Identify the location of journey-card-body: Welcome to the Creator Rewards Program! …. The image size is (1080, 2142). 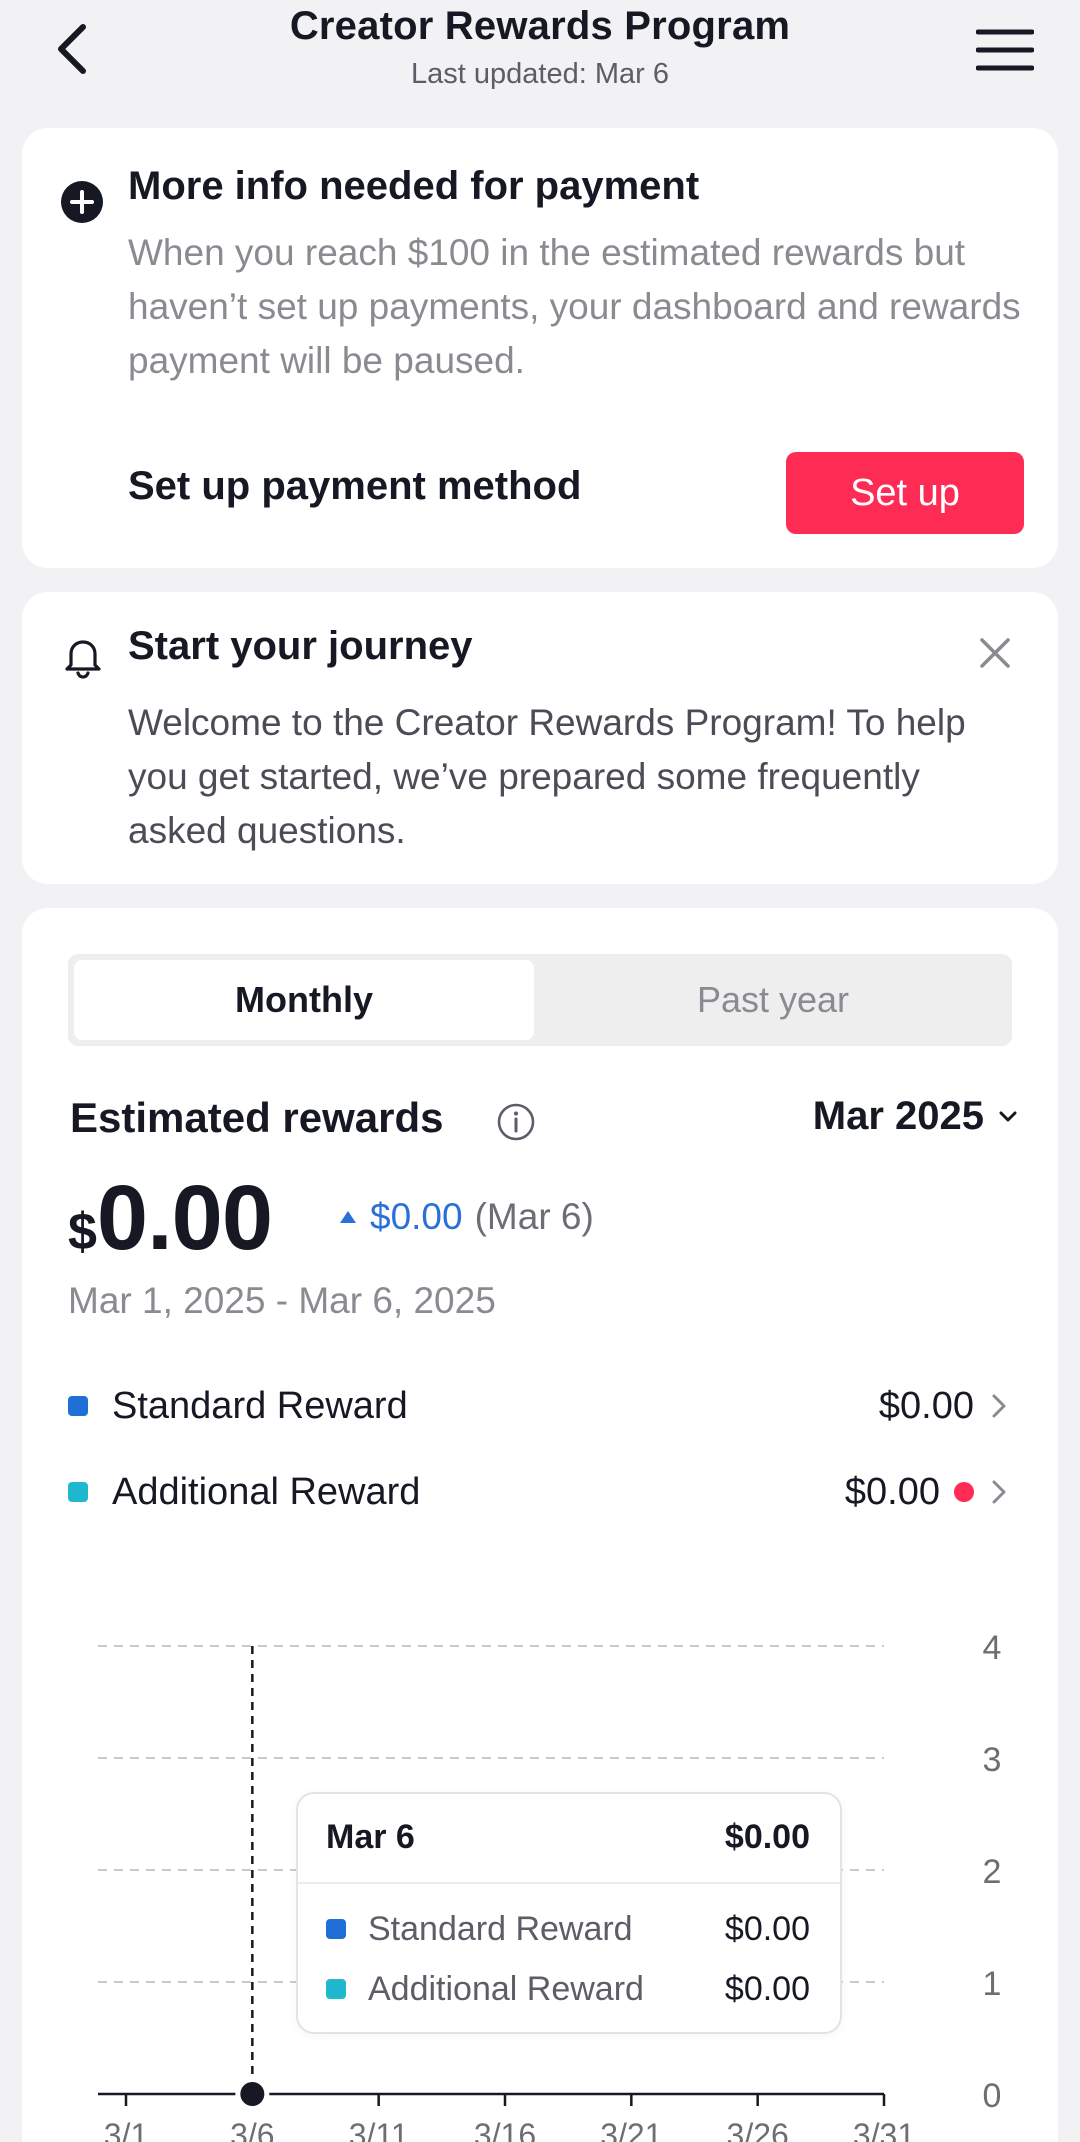
(547, 776).